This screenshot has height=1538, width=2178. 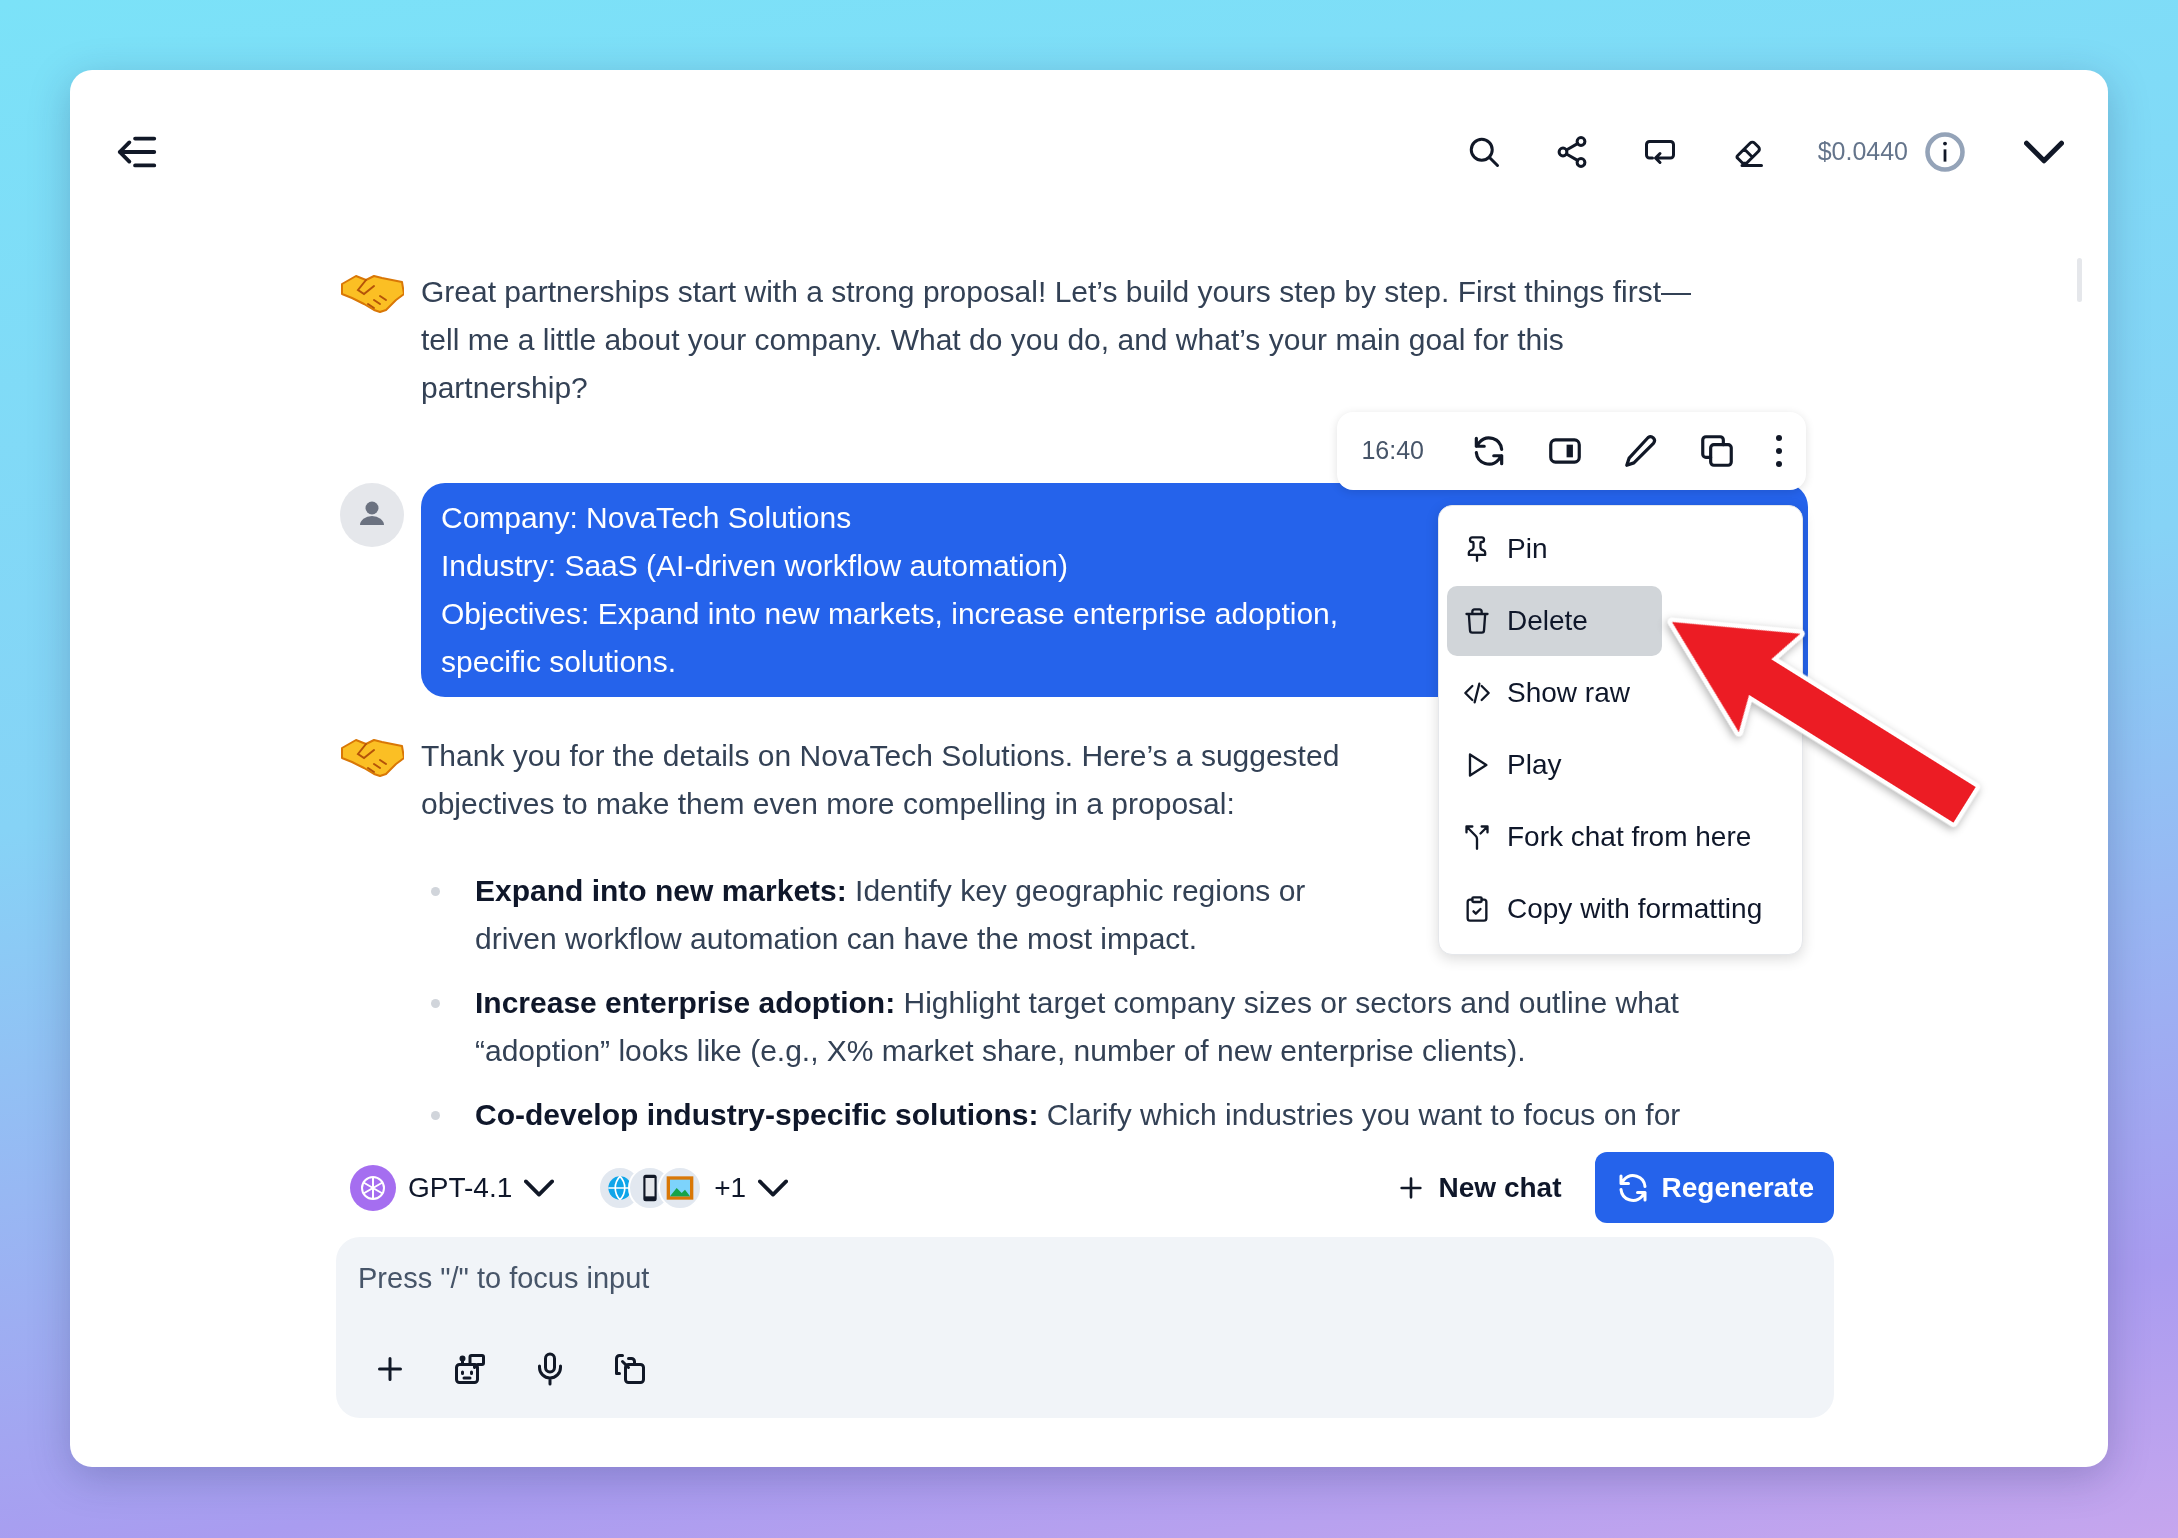 What do you see at coordinates (1779, 451) in the screenshot?
I see `more-options-icon` at bounding box center [1779, 451].